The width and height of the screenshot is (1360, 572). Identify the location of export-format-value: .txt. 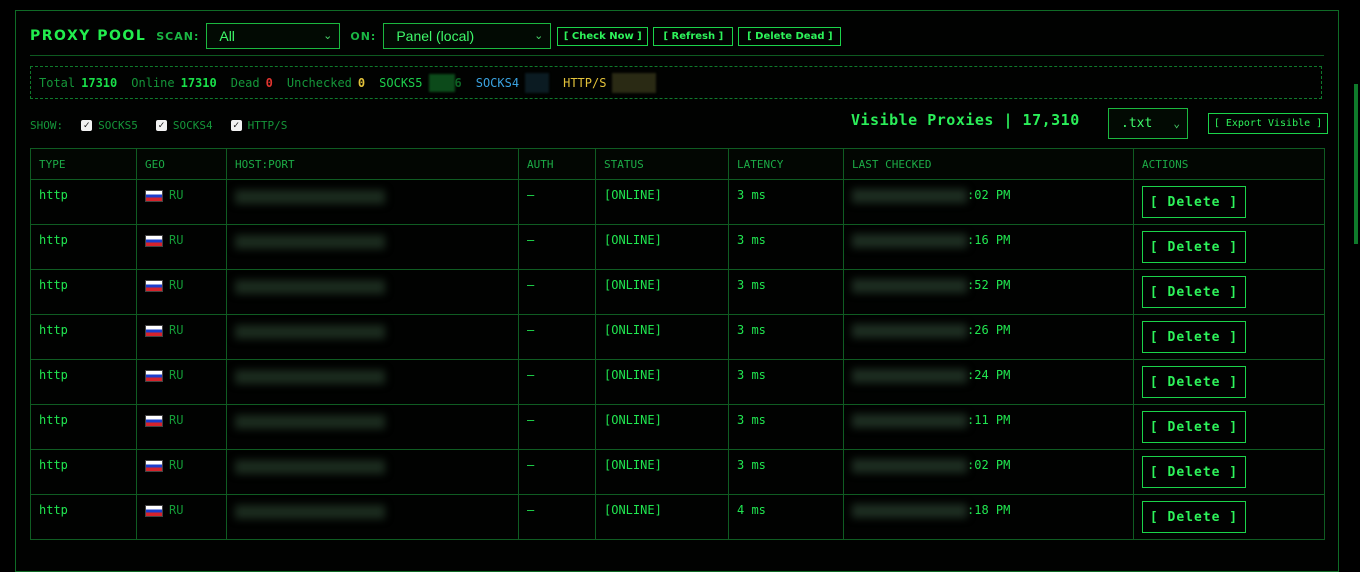
(1137, 123).